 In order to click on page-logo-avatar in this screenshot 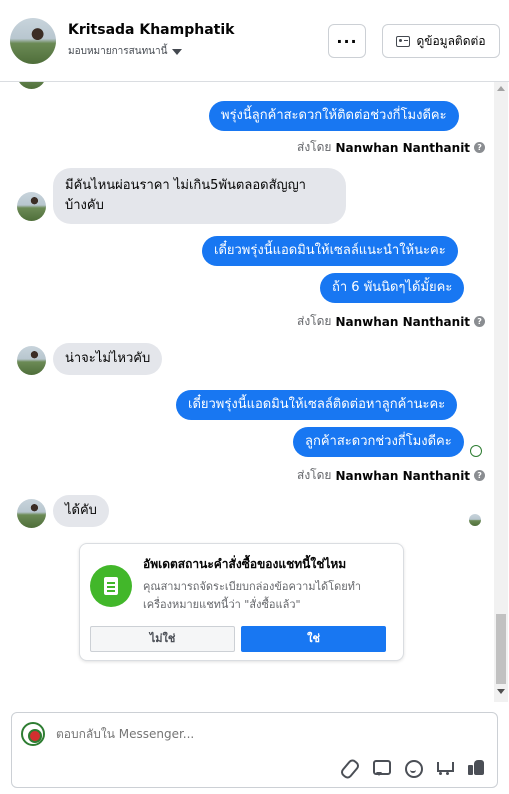, I will do `click(33, 734)`.